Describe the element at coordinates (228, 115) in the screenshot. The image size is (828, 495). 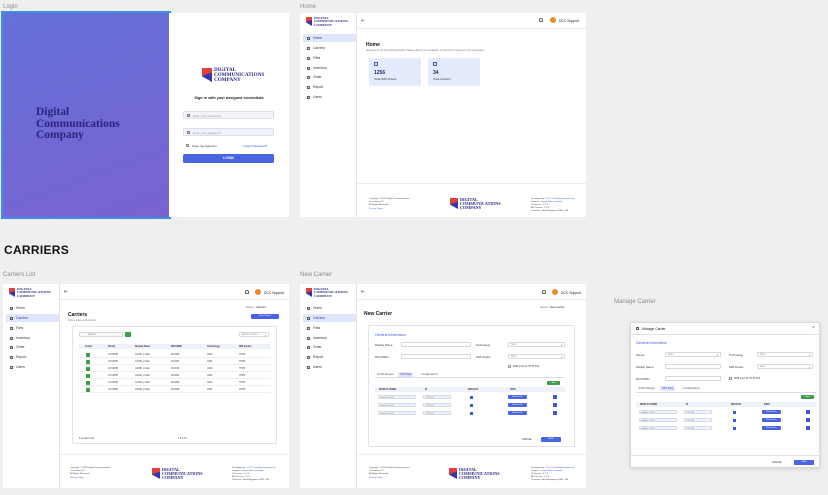
I see `username-input: Enter your username` at that location.